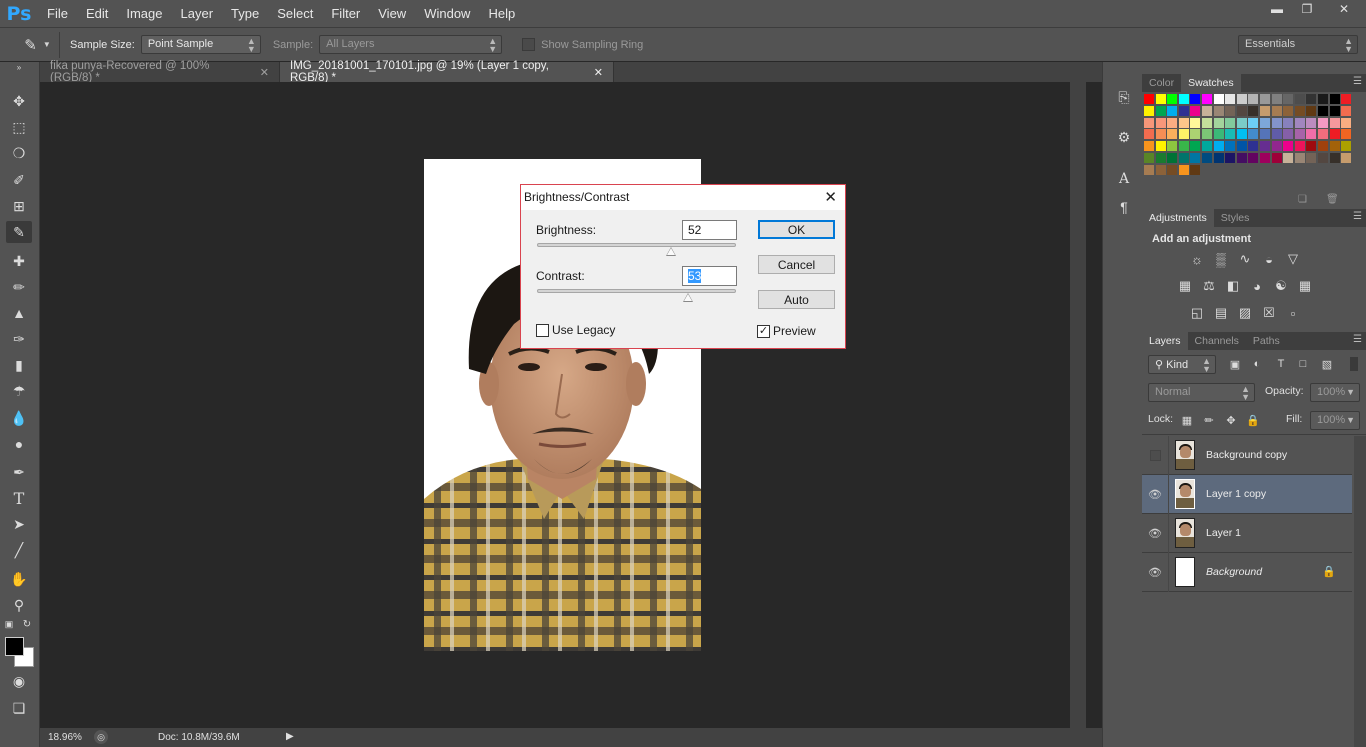 The height and width of the screenshot is (747, 1366). I want to click on menu-help: Help, so click(501, 13).